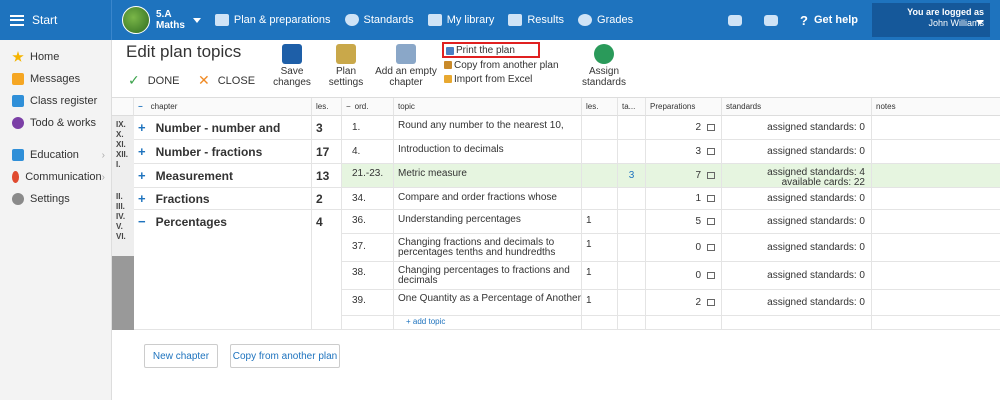  What do you see at coordinates (604, 66) in the screenshot?
I see `assign-standards-button: Assign standards` at bounding box center [604, 66].